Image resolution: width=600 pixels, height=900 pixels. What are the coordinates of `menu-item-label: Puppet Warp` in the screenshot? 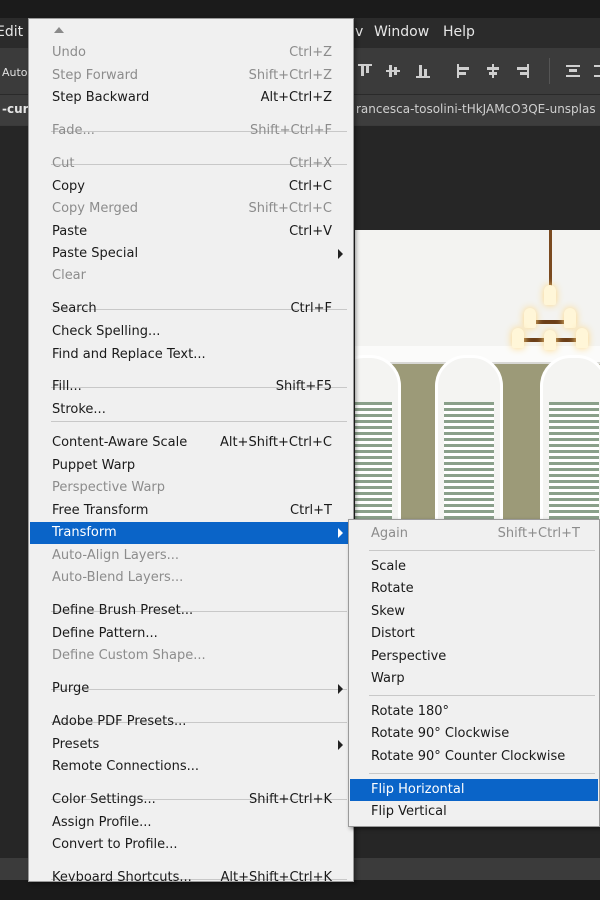 It's located at (94, 465).